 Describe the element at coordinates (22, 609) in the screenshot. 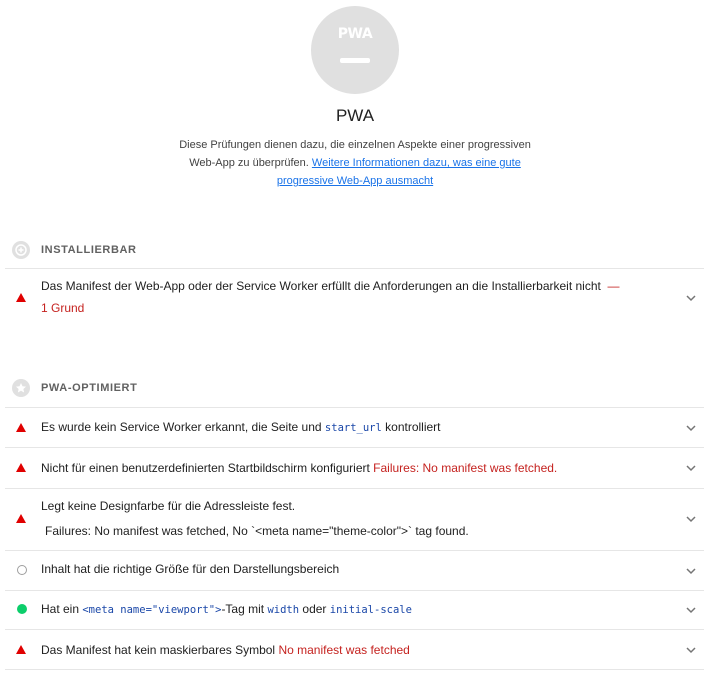

I see `pass-circle-icon` at that location.